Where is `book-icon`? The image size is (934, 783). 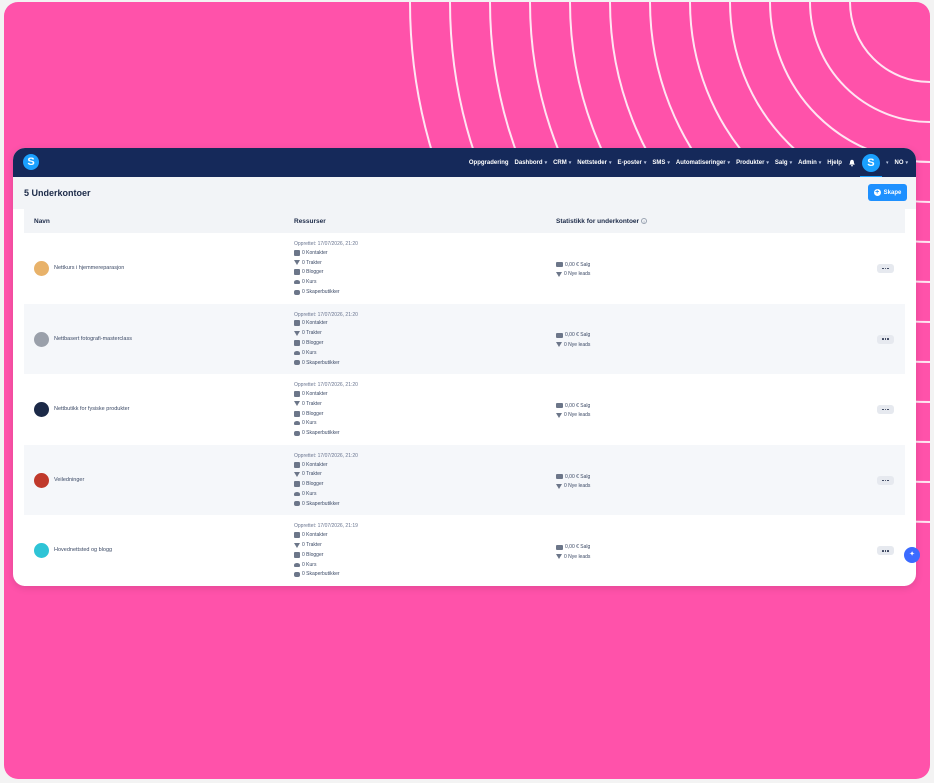 book-icon is located at coordinates (41, 480).